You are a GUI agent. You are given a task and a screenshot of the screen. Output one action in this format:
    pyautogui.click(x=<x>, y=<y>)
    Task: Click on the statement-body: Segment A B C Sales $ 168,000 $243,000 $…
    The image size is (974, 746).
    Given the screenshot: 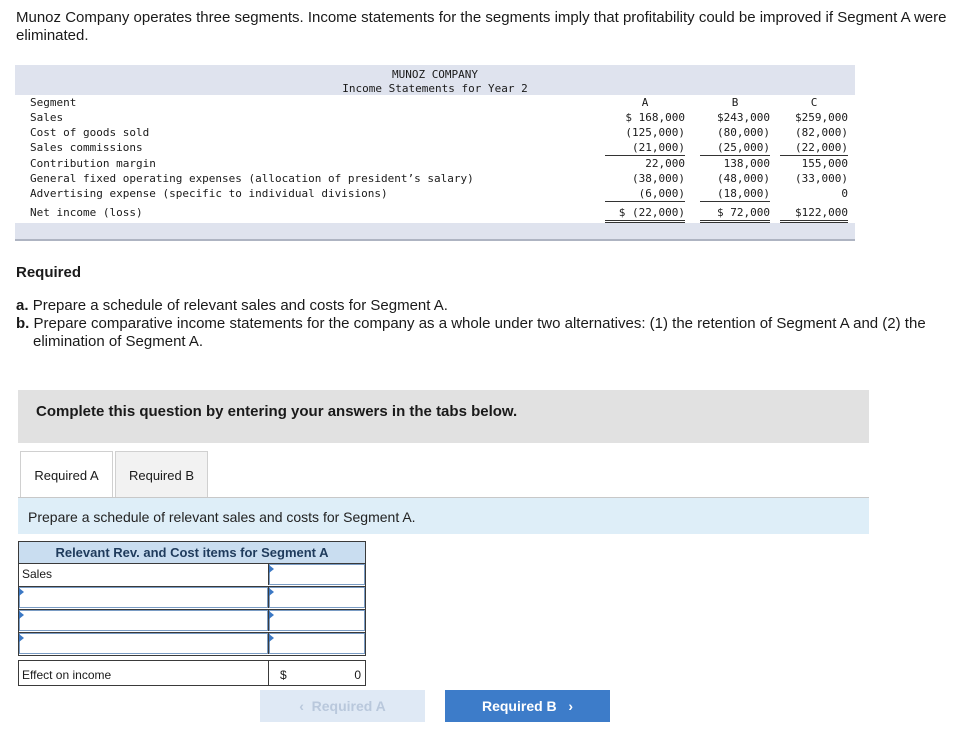 What is the action you would take?
    pyautogui.click(x=435, y=159)
    